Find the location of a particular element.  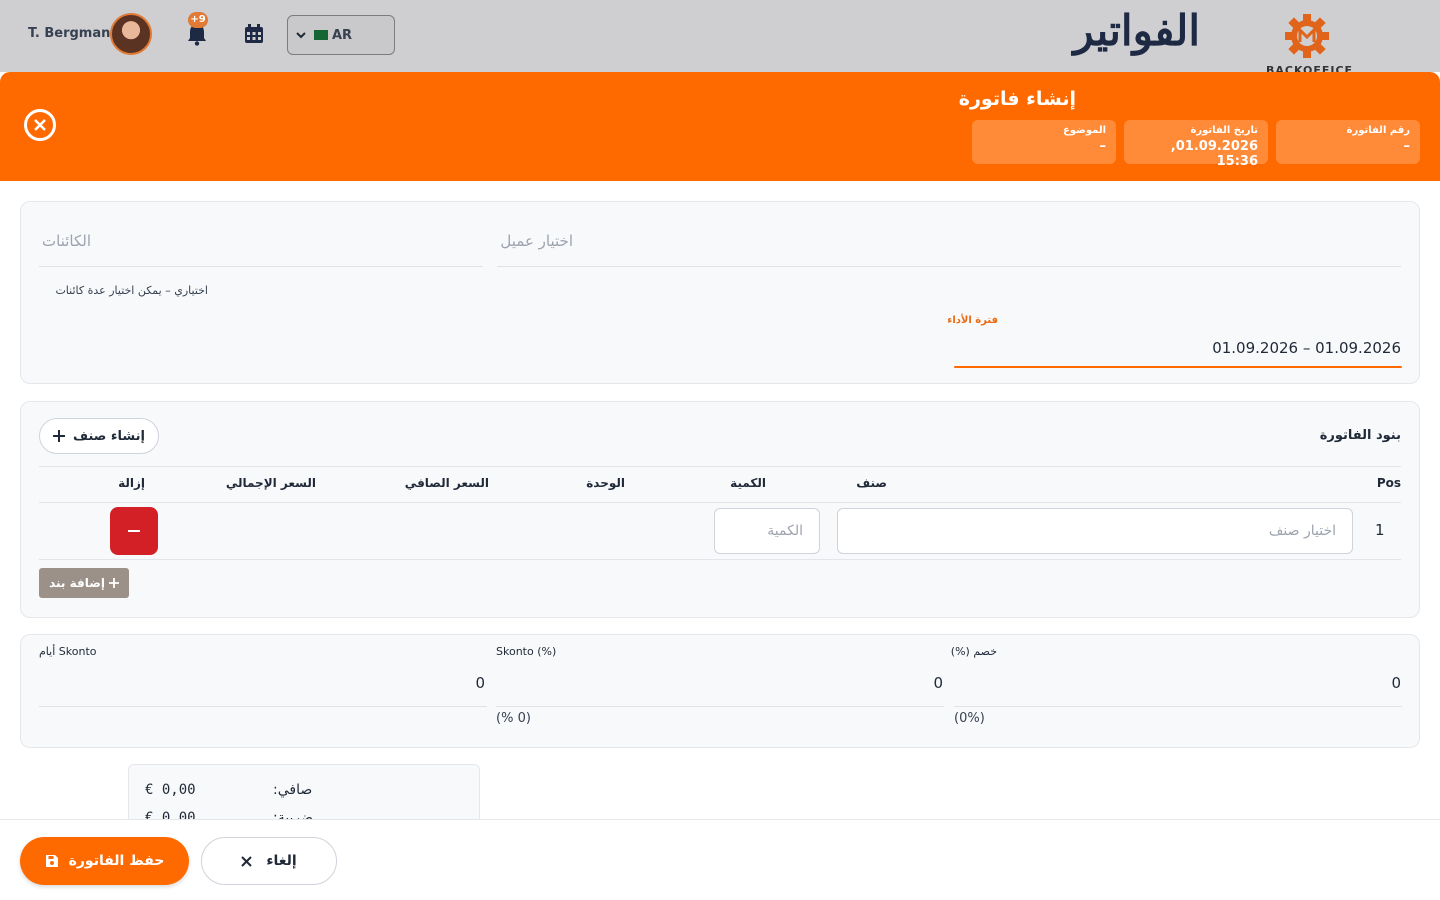

language-select: AR is located at coordinates (341, 35).